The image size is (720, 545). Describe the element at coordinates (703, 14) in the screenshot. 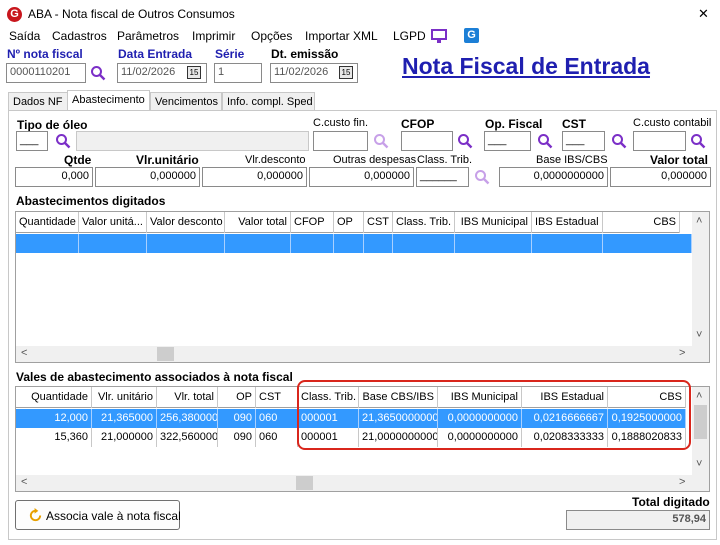

I see `close-button: ✕` at that location.